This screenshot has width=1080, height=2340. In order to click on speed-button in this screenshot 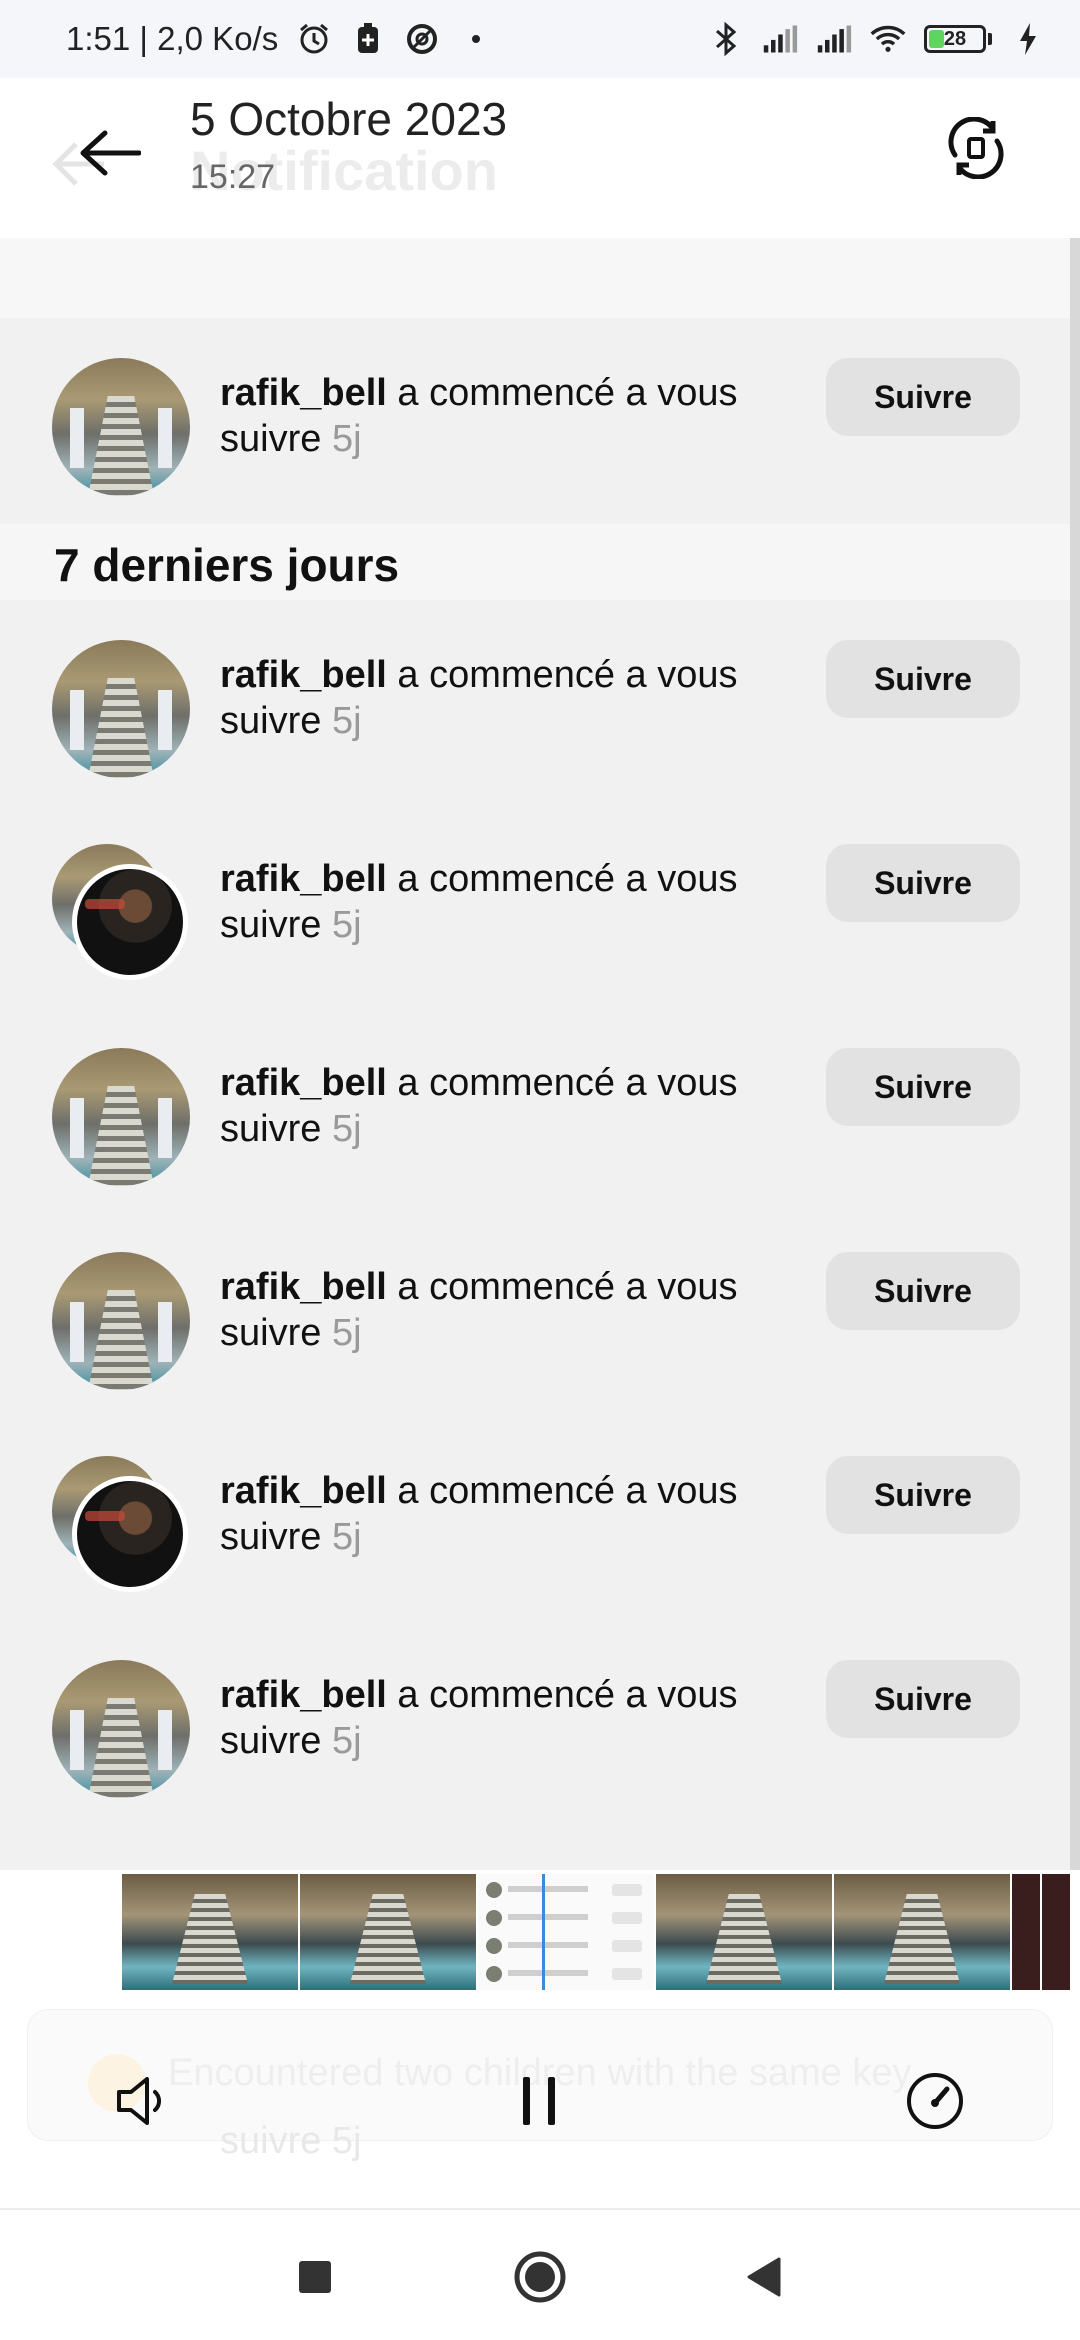, I will do `click(935, 2101)`.